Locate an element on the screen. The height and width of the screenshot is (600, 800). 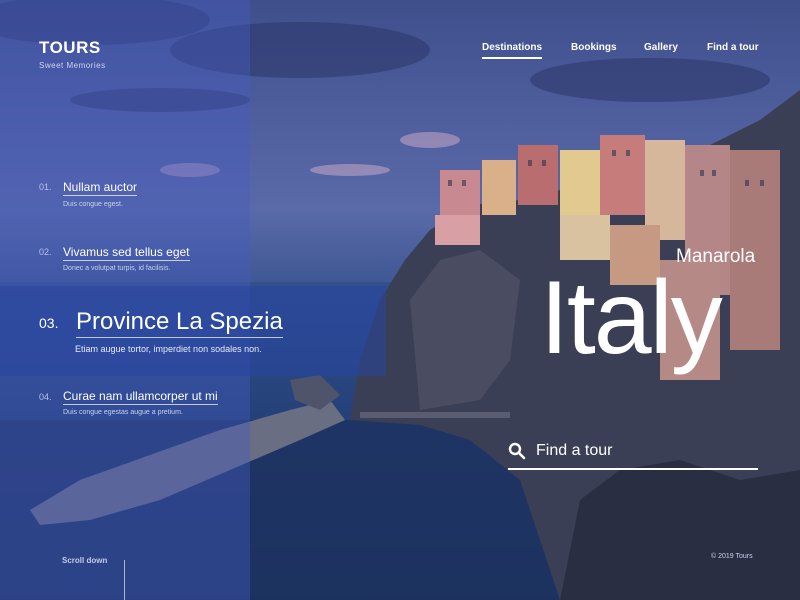
slide-number: 03. is located at coordinates (49, 323).